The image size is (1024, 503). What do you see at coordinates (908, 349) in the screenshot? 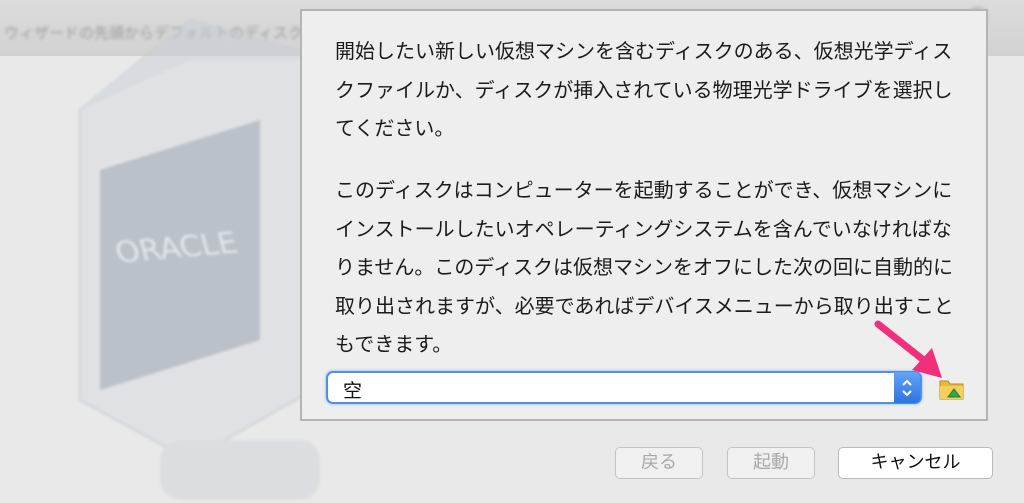
I see `annotation-arrow-icon` at bounding box center [908, 349].